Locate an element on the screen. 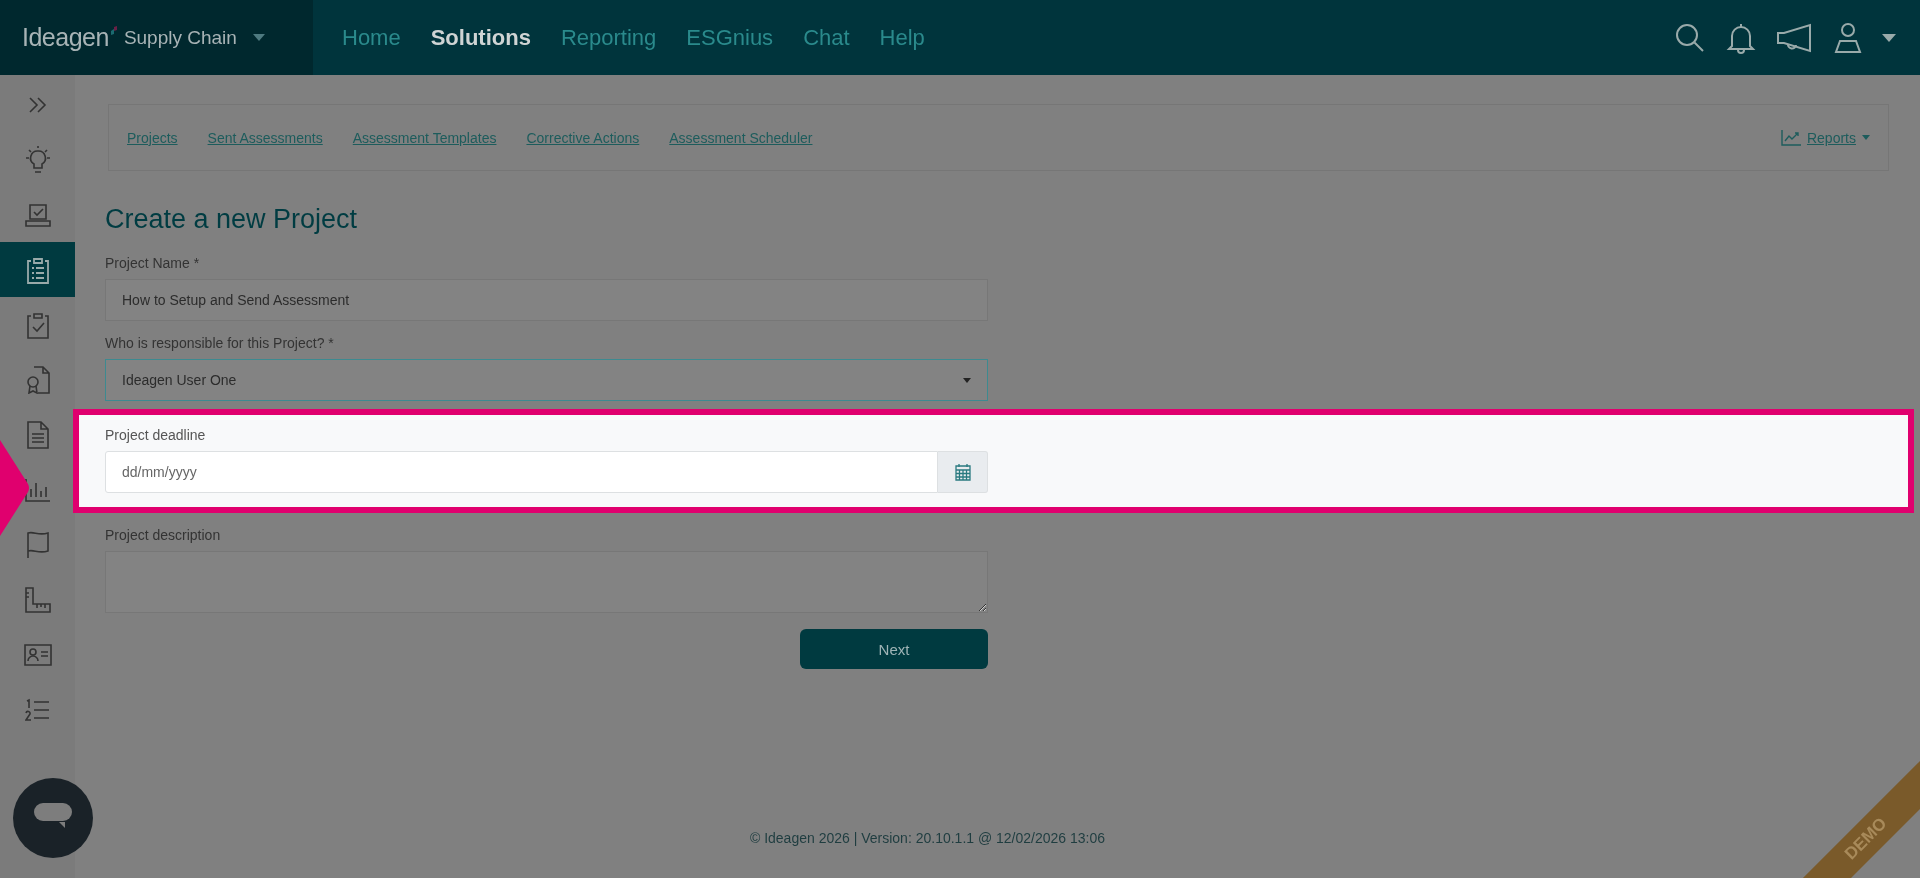 The height and width of the screenshot is (878, 1920). input-field: How to Setup and Send Assessment is located at coordinates (546, 300).